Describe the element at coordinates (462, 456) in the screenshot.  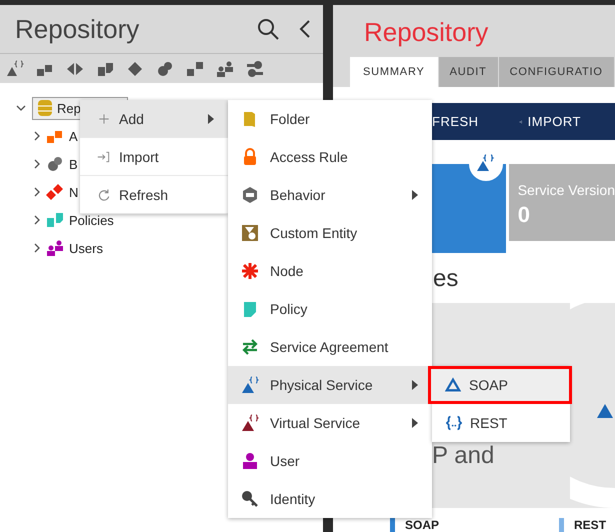
I see `chart-heading: P and` at that location.